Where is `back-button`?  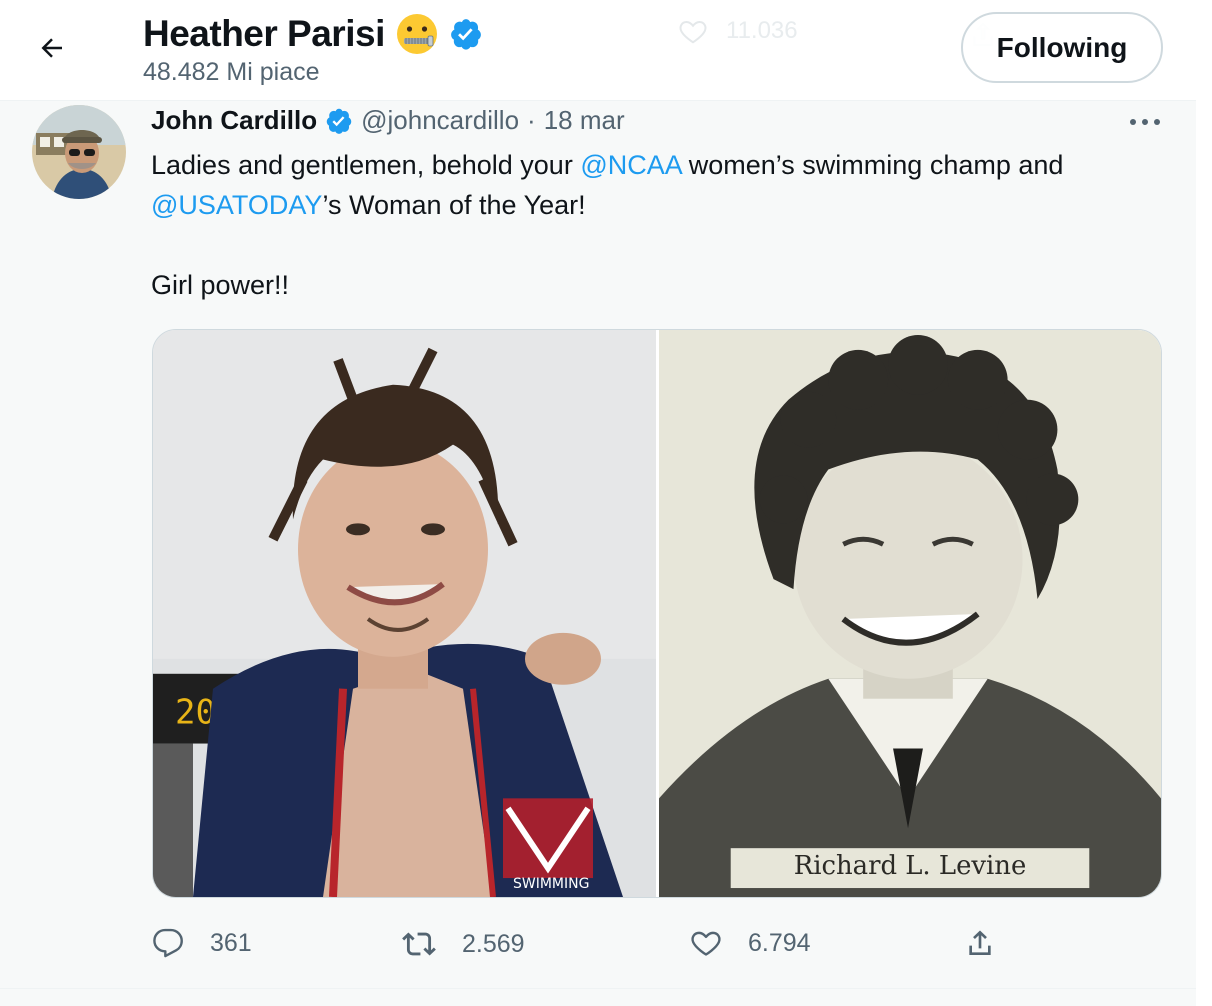
back-button is located at coordinates (52, 48).